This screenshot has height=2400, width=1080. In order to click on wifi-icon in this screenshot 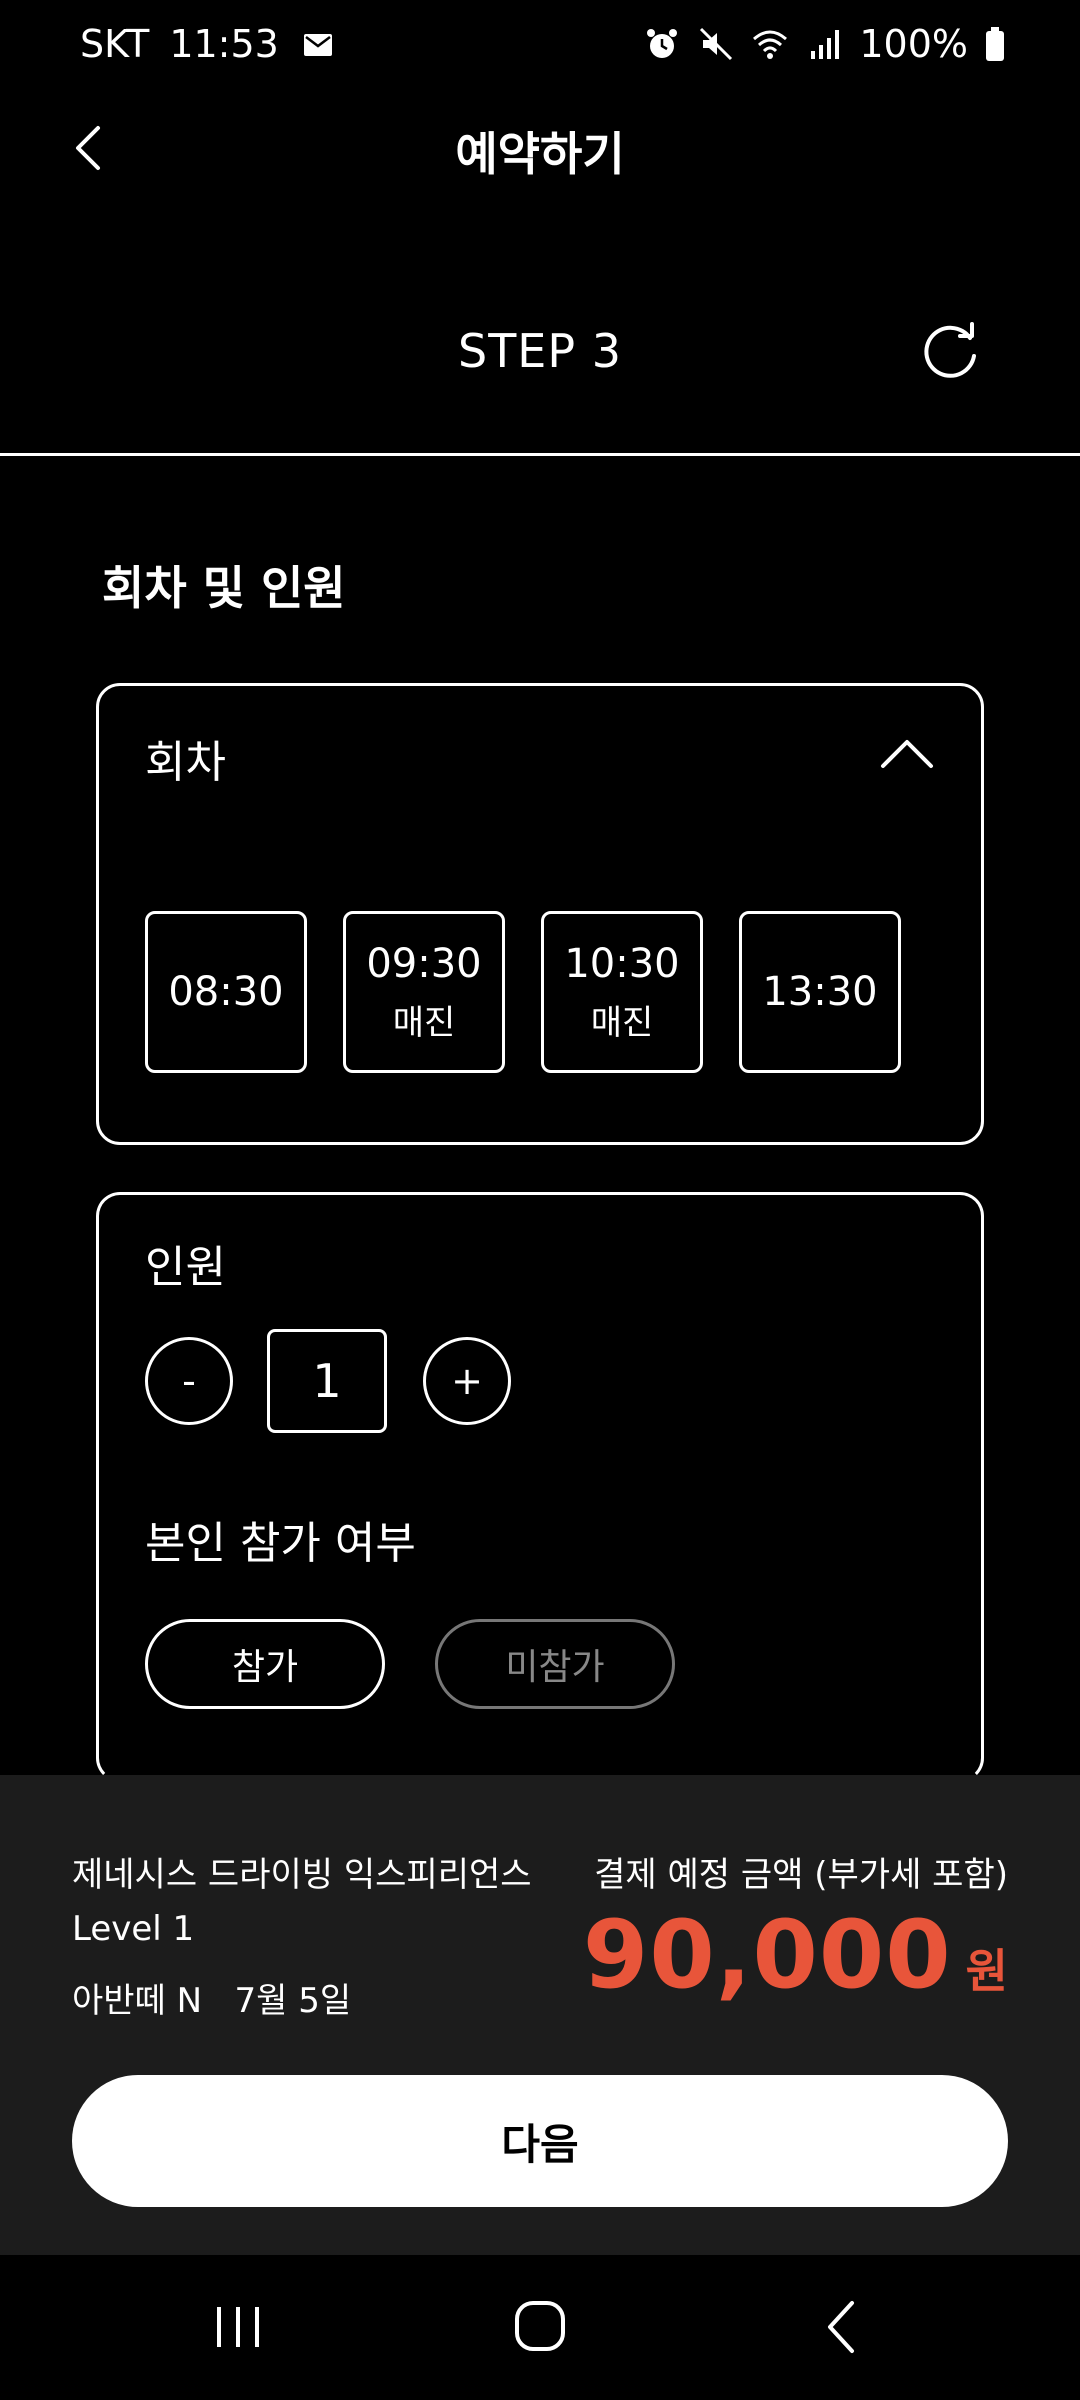, I will do `click(770, 44)`.